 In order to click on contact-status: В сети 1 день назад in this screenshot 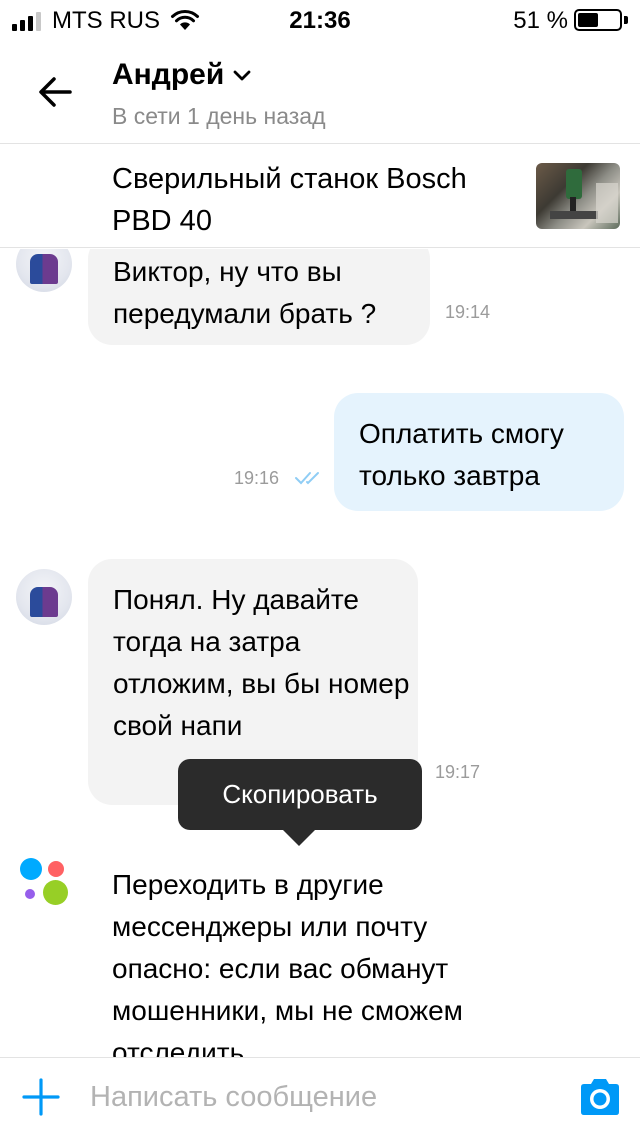, I will do `click(219, 116)`.